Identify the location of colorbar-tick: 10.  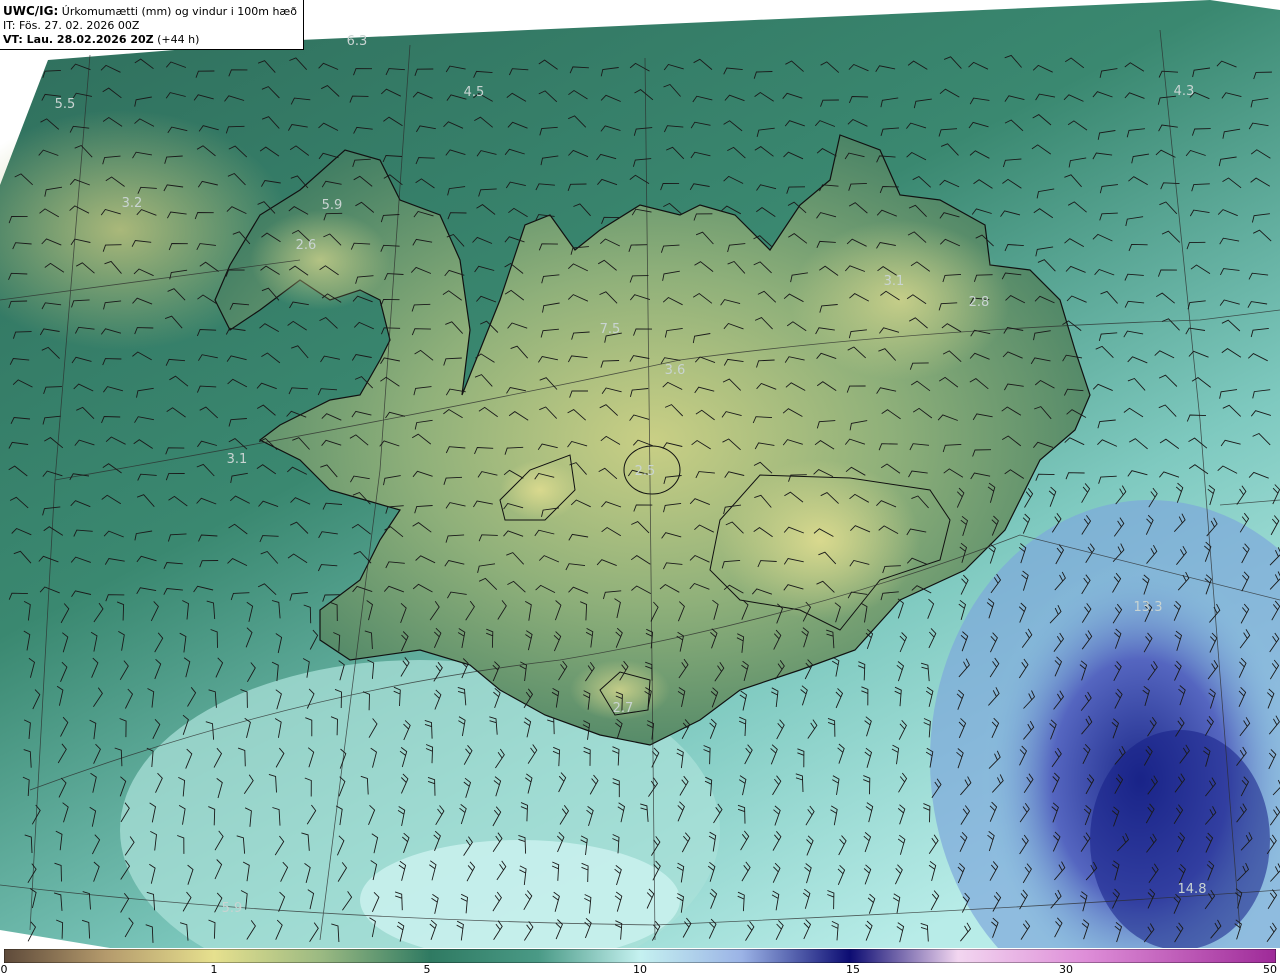
(640, 969).